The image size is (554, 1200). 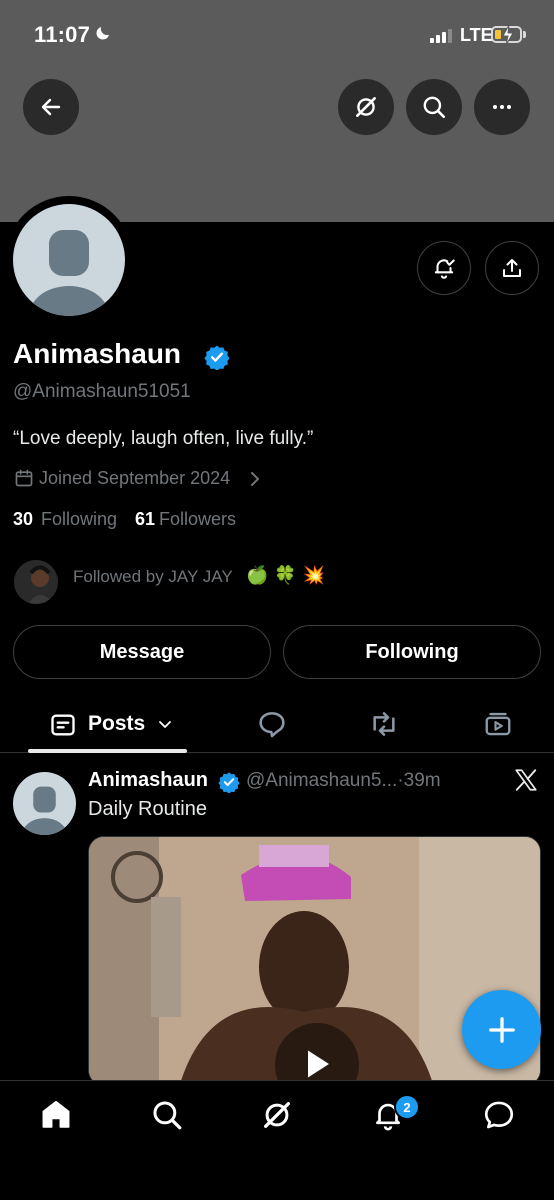 I want to click on calendar-icon, so click(x=24, y=478).